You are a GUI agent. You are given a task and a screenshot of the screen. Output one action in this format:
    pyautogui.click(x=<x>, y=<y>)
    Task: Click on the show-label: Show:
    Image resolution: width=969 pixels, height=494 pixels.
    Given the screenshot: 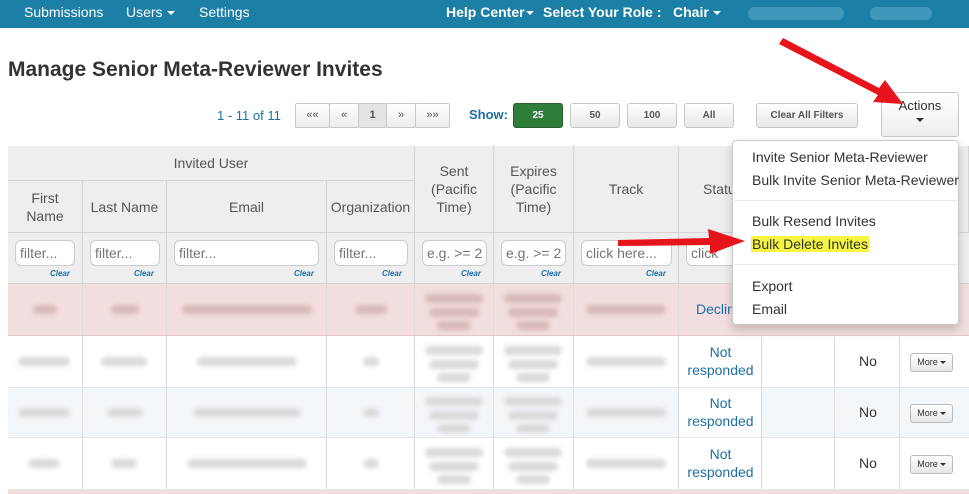 What is the action you would take?
    pyautogui.click(x=488, y=114)
    